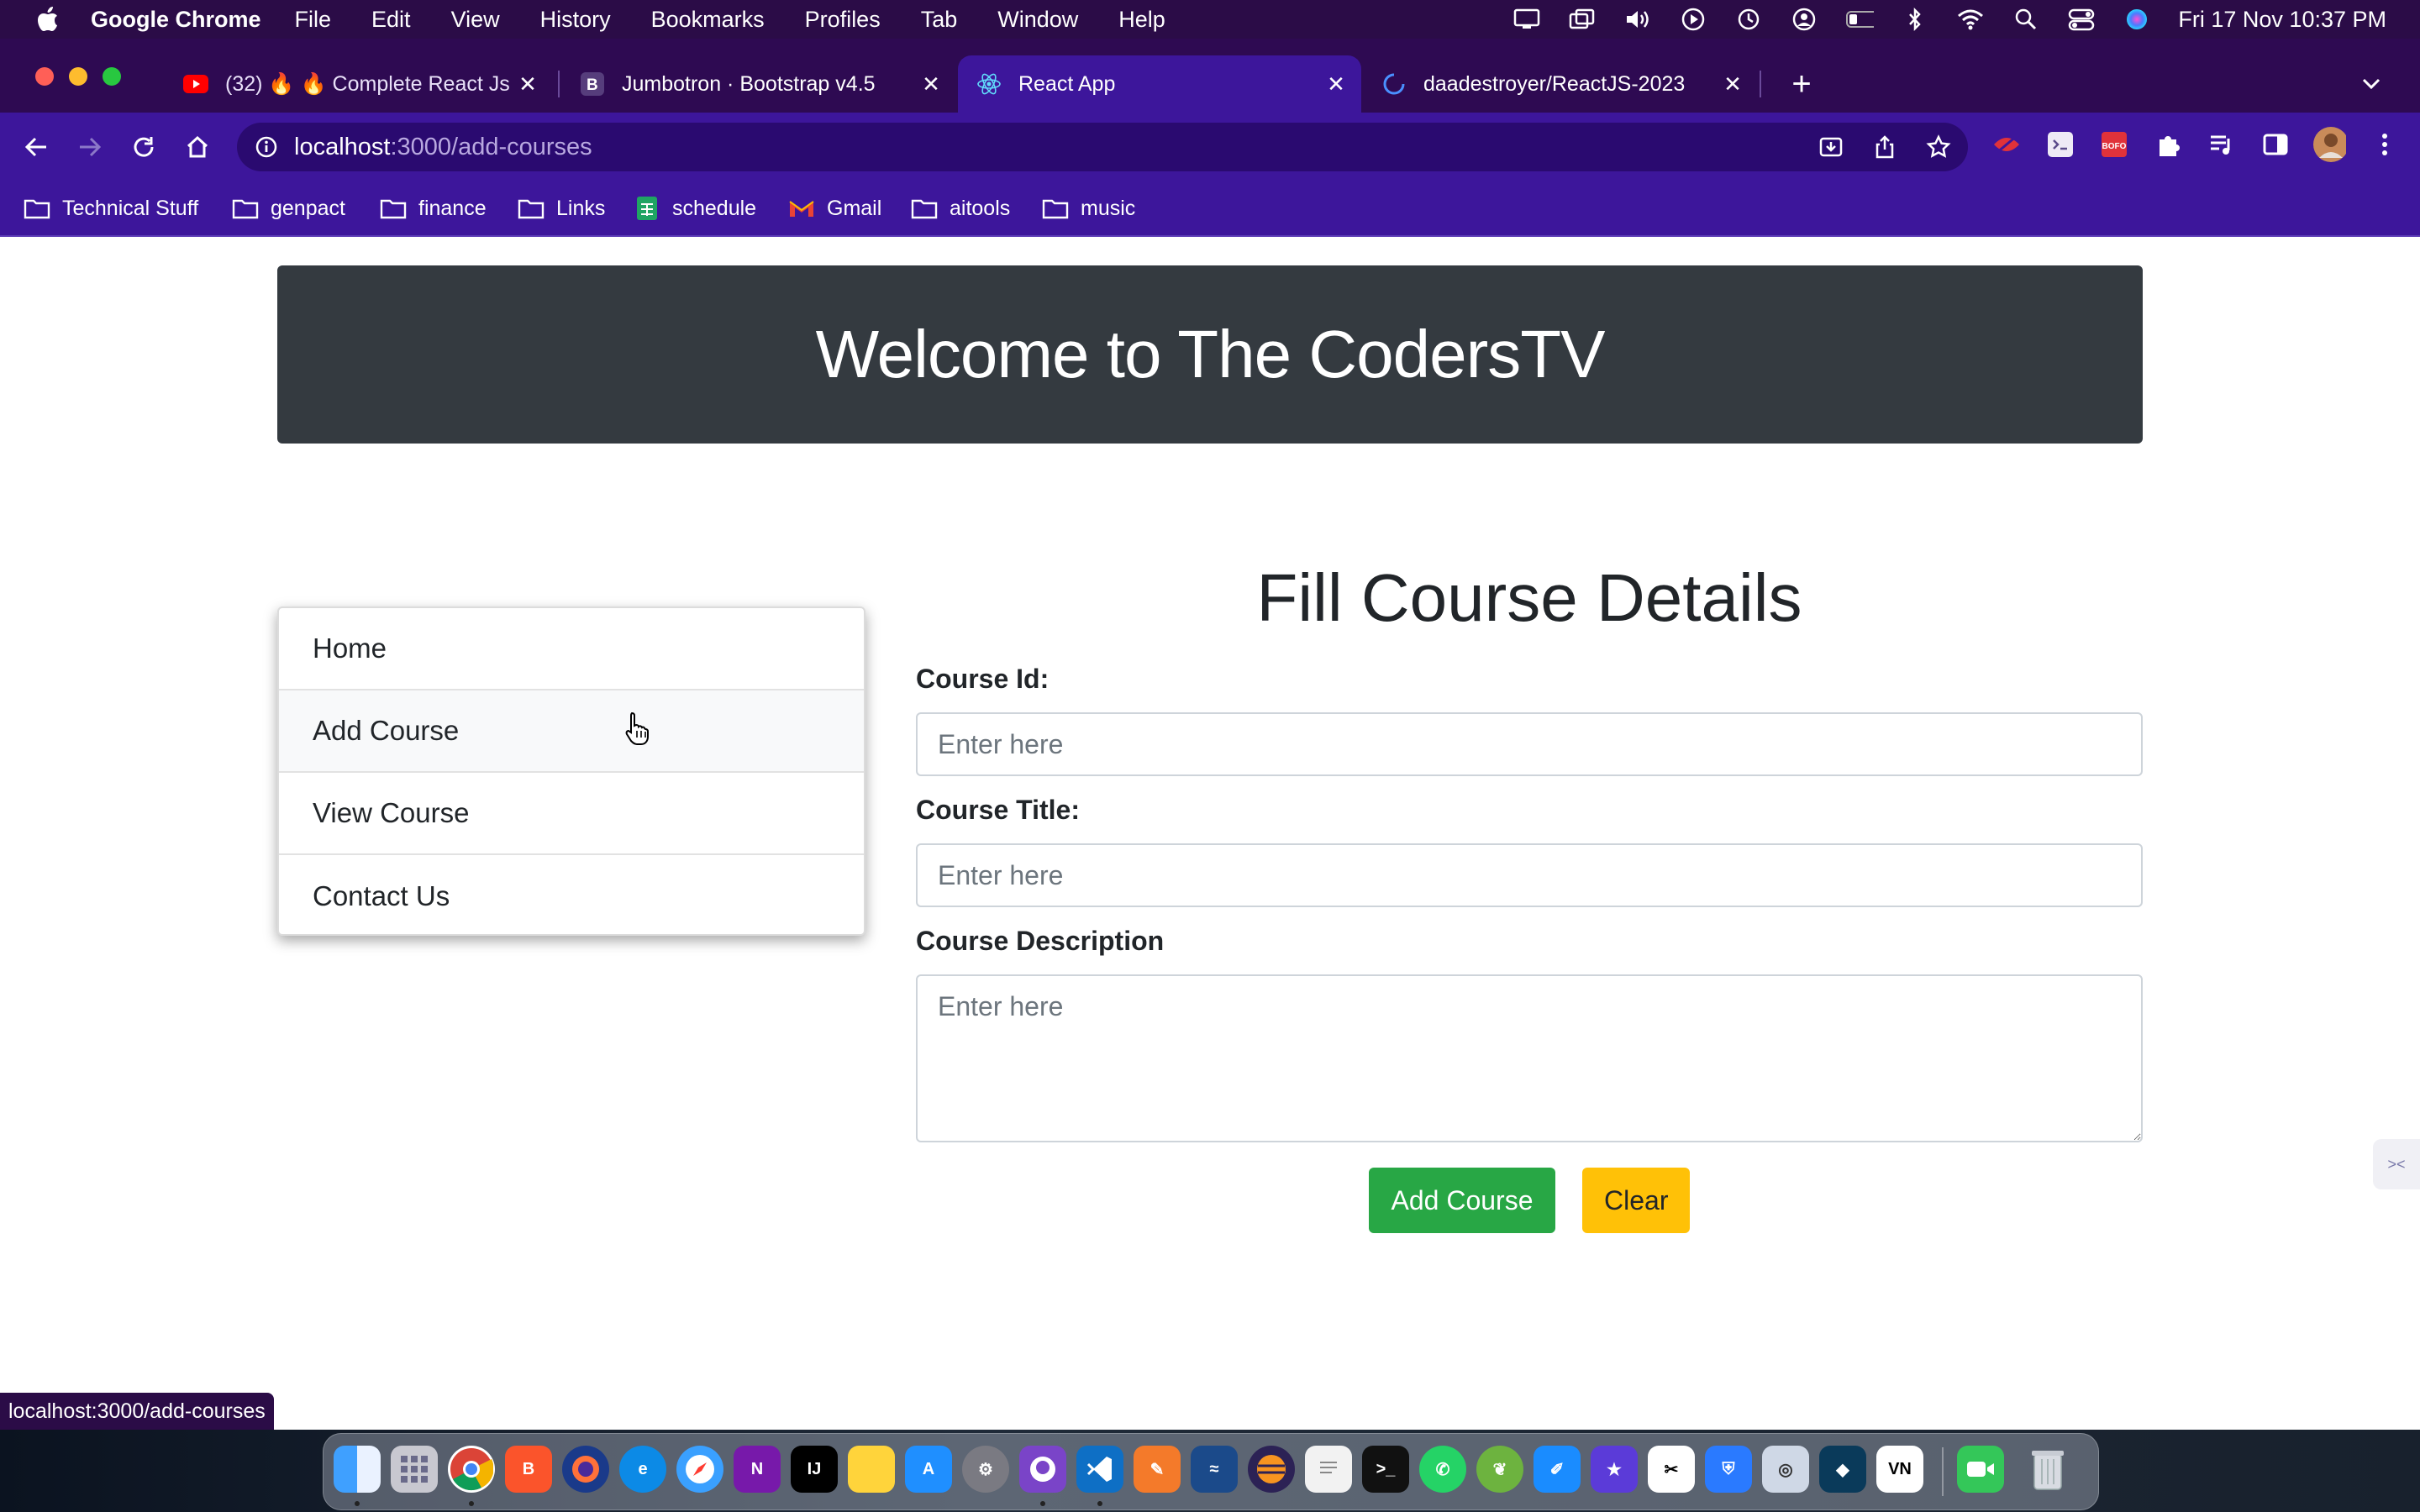  I want to click on display-icon, so click(1527, 19).